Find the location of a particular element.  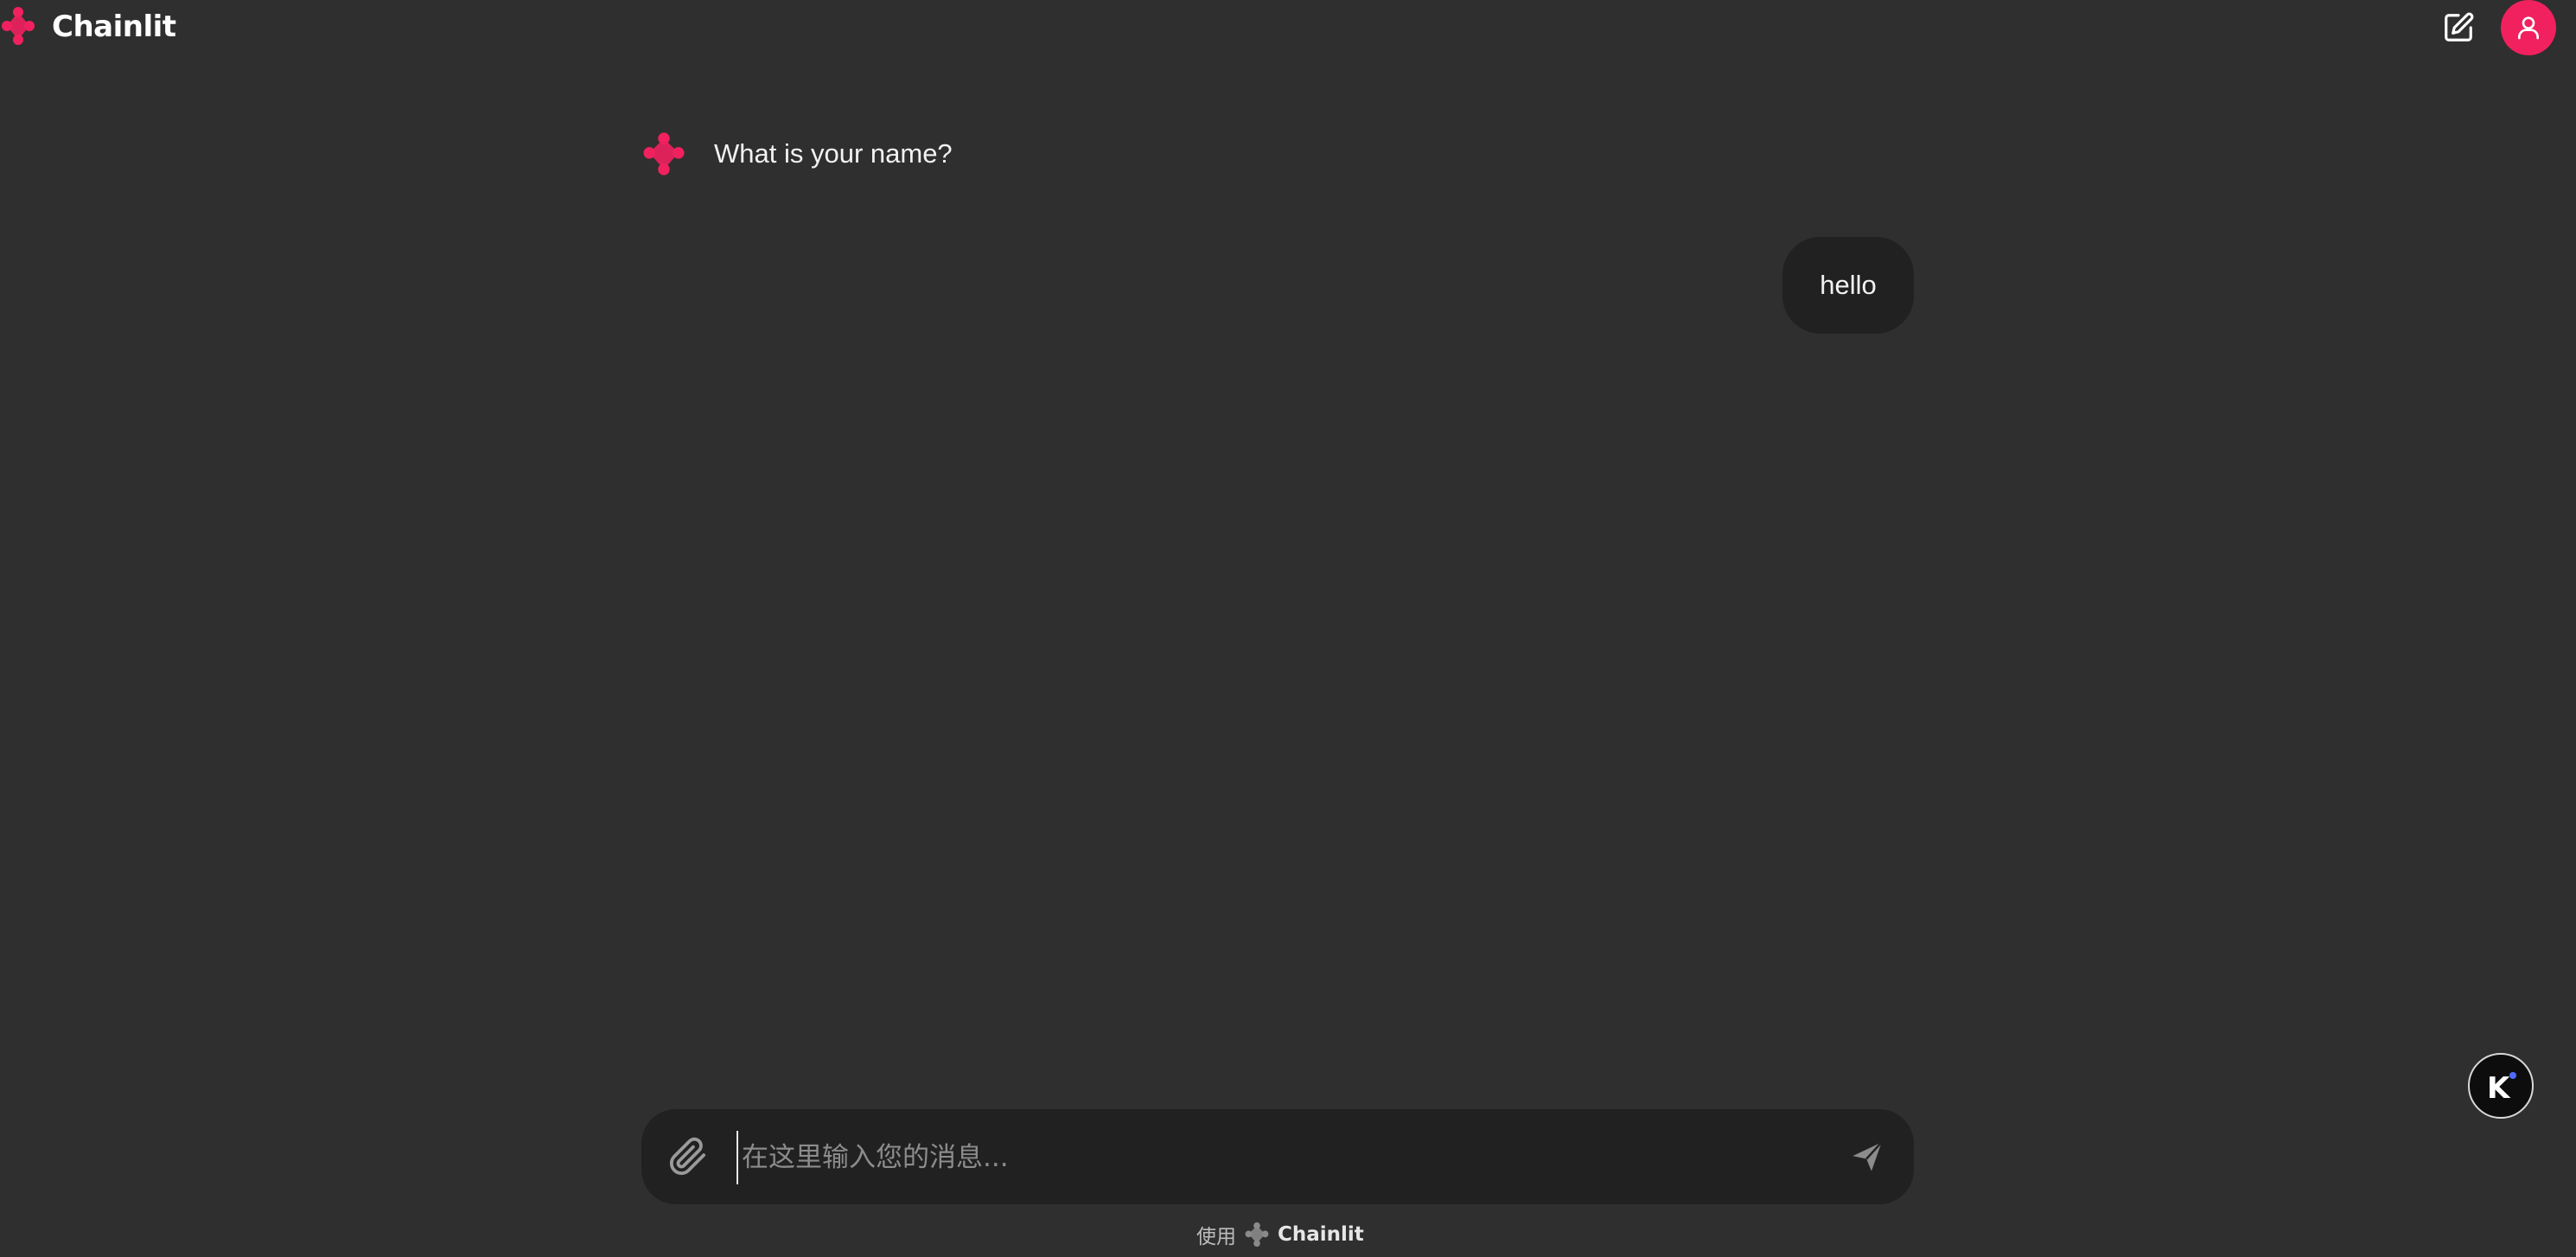

brand-name: Chainlit is located at coordinates (114, 27).